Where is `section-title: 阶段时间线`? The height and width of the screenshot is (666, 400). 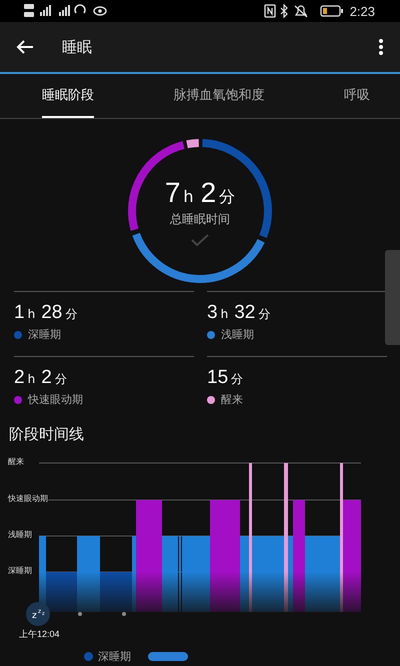
section-title: 阶段时间线 is located at coordinates (47, 434).